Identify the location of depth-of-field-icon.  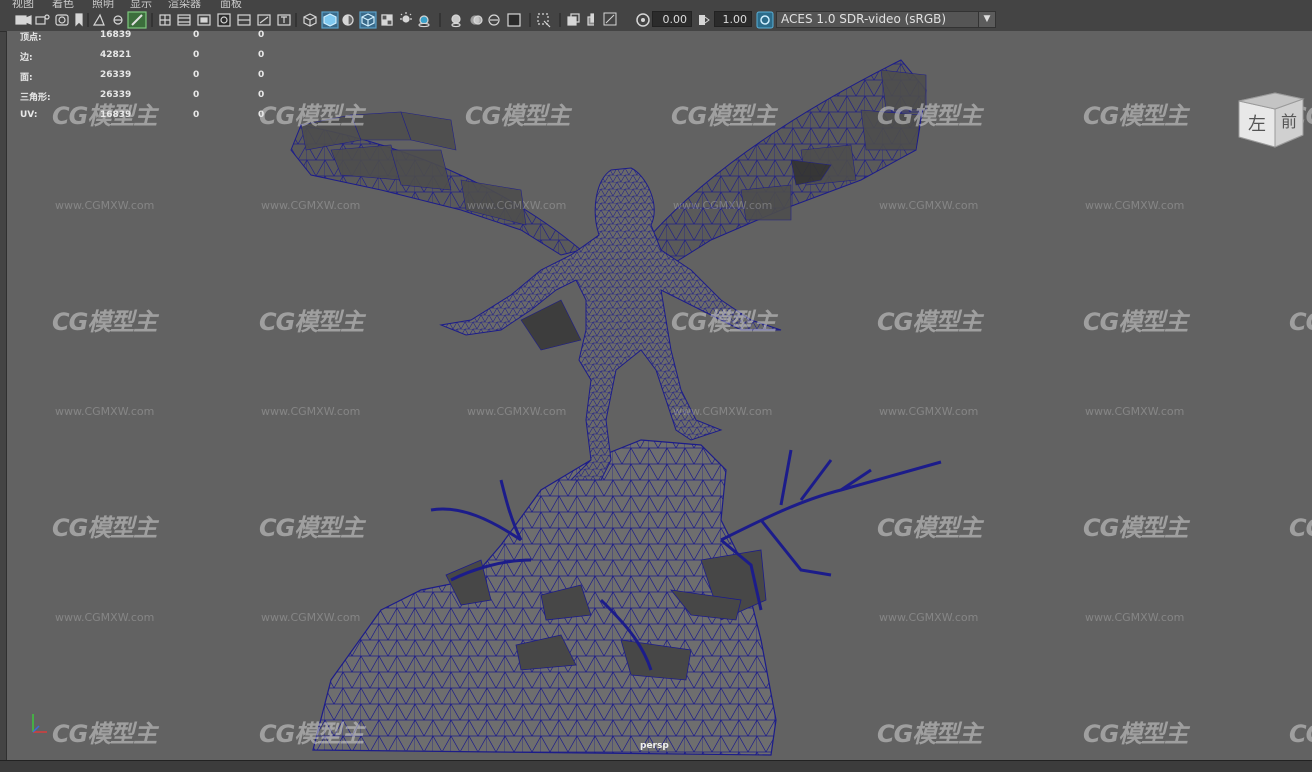
(514, 20).